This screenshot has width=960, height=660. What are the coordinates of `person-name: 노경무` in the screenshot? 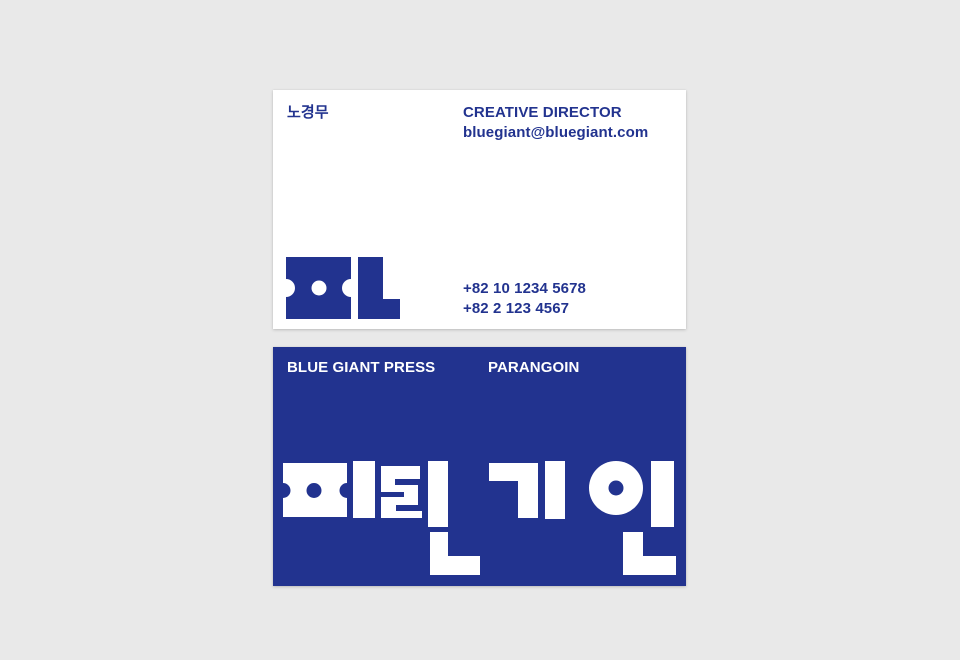 It's located at (308, 112).